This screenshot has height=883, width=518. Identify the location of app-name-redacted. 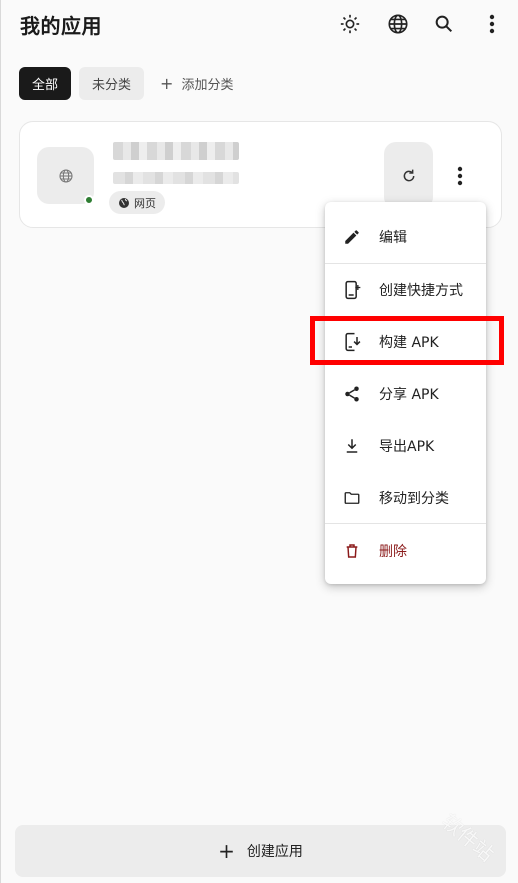
(176, 151).